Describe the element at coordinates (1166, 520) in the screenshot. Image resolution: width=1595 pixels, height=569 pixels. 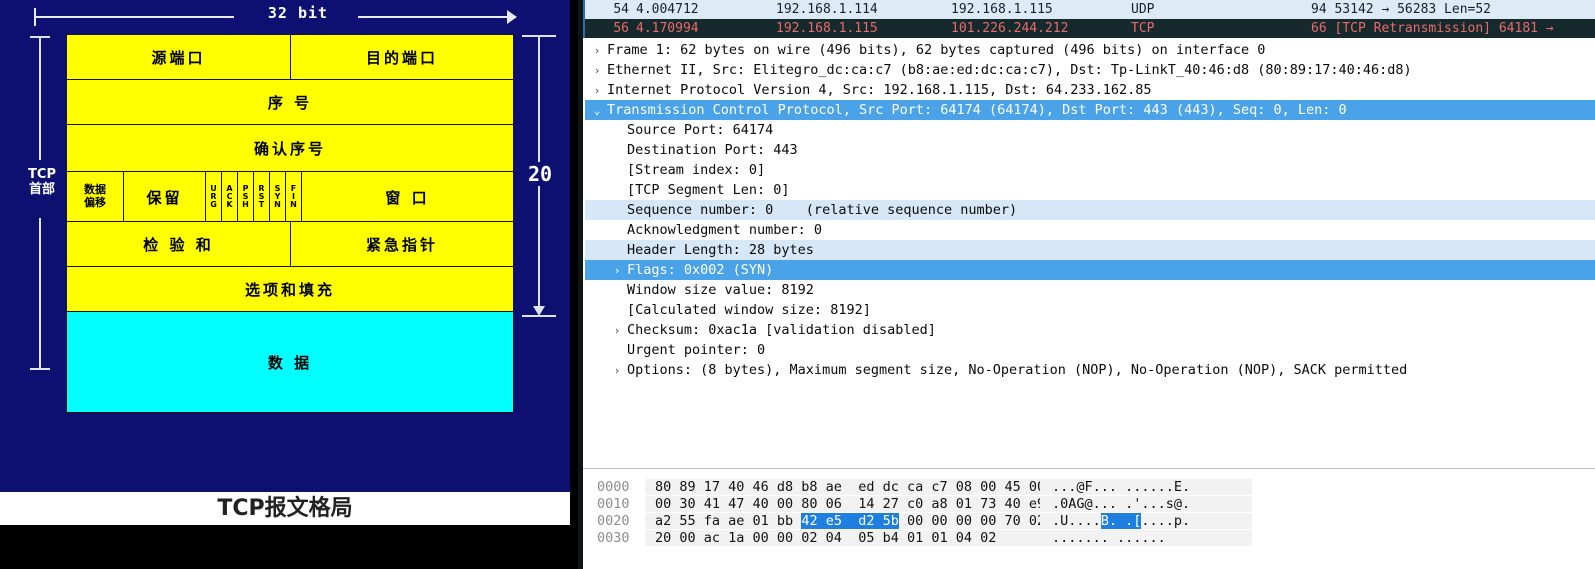
I see `hex-ascii-span: ....p.` at that location.